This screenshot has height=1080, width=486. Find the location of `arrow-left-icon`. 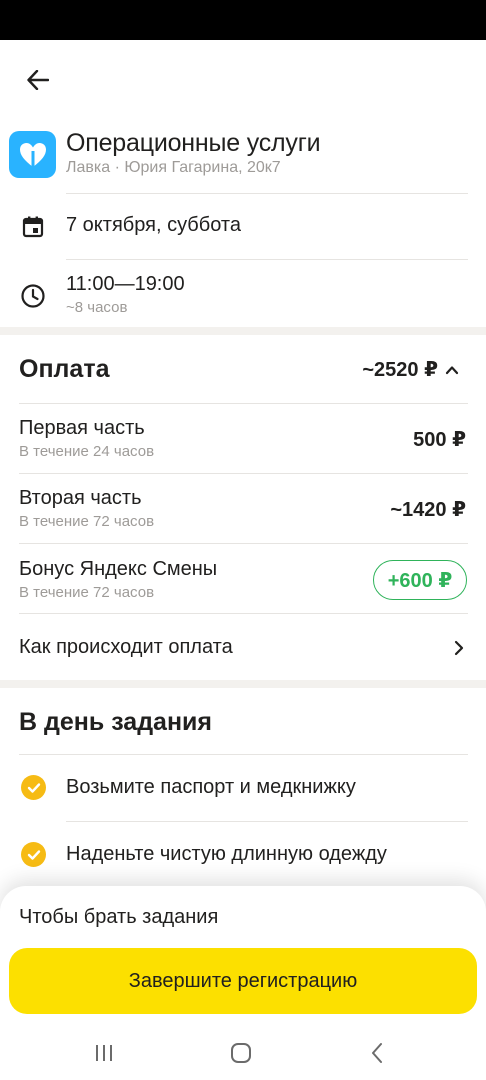

arrow-left-icon is located at coordinates (38, 80).